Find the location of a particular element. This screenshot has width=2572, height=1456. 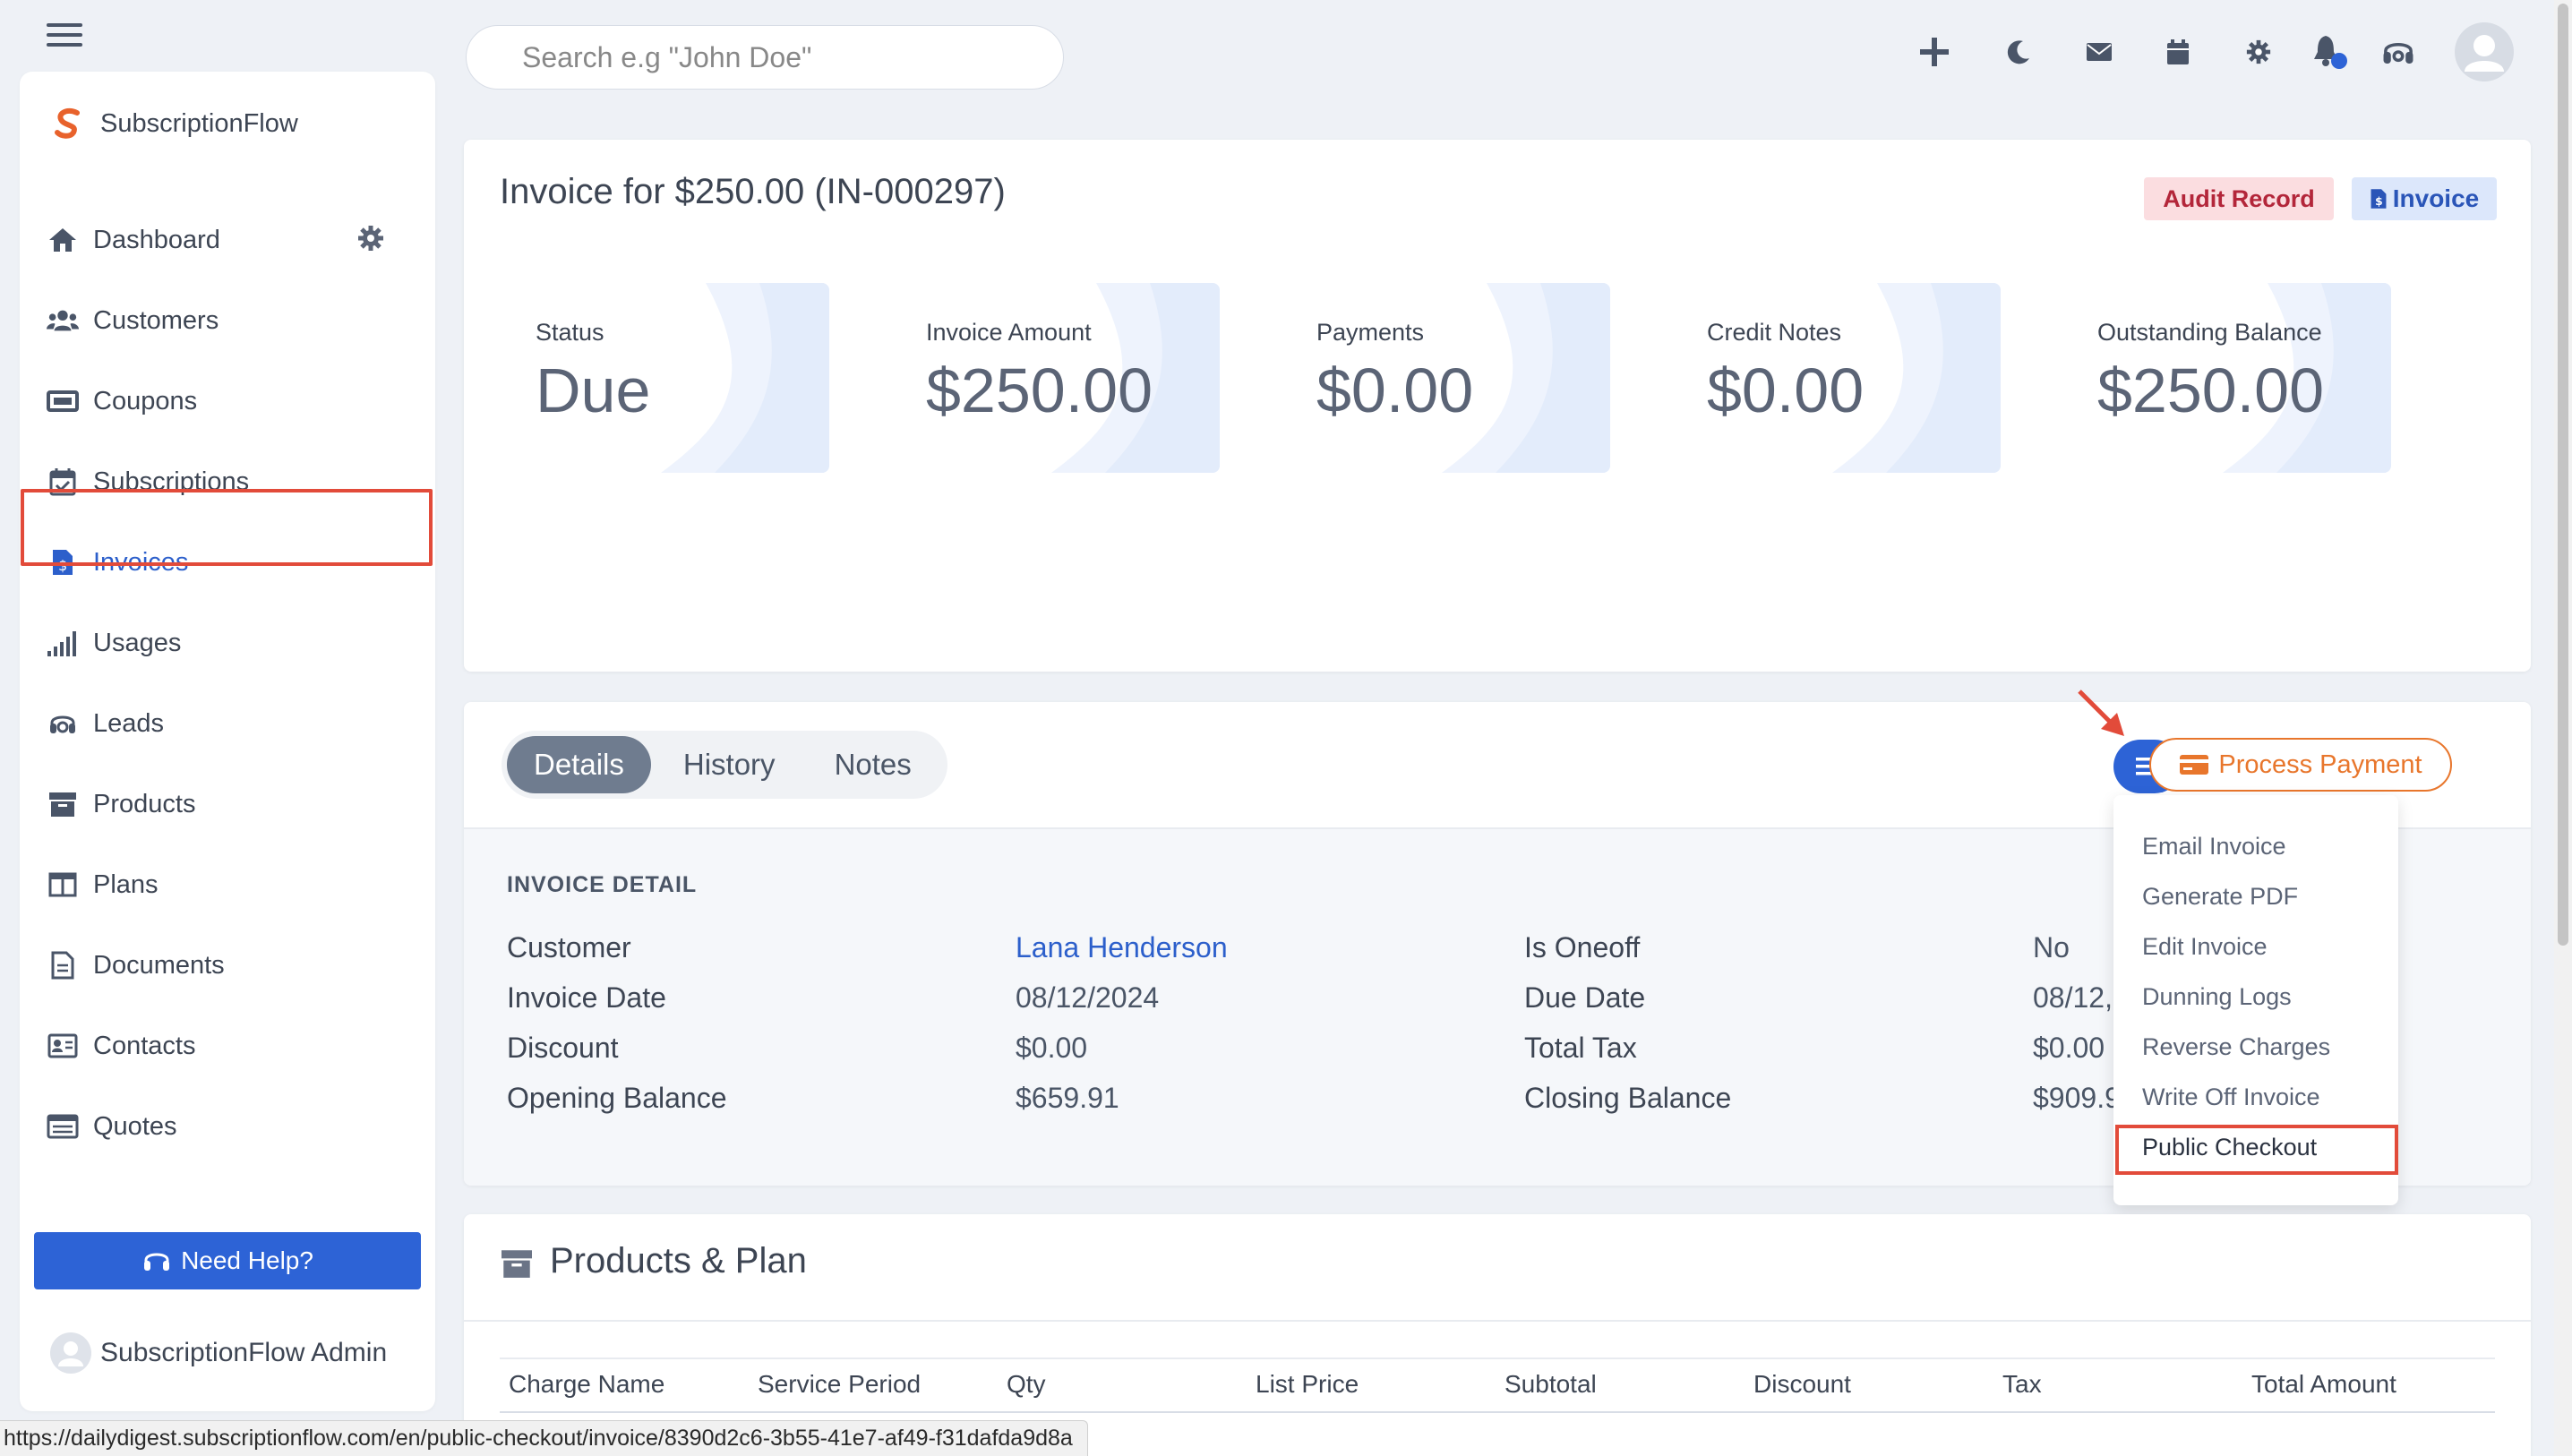

column-header: Qty is located at coordinates (1027, 1384).